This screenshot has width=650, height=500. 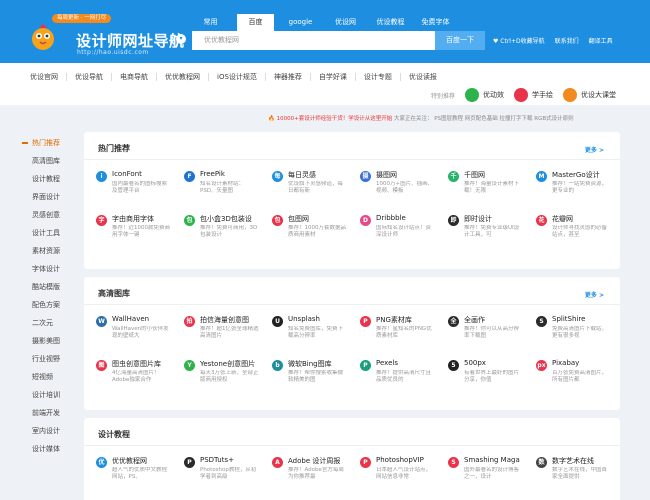 What do you see at coordinates (48, 179) in the screenshot?
I see `sidebar-item: 设计教程` at bounding box center [48, 179].